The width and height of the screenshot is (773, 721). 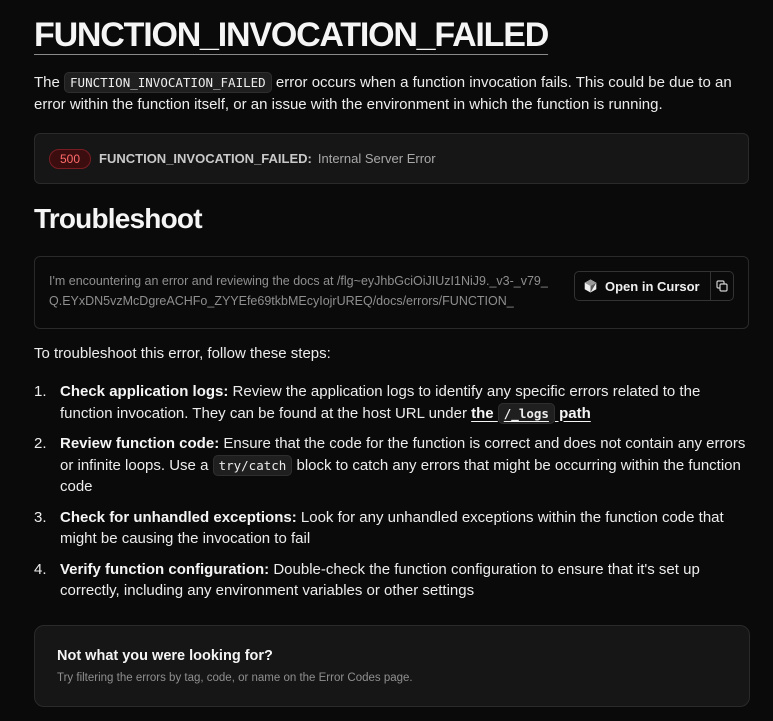 What do you see at coordinates (140, 443) in the screenshot?
I see `step-title: Review function code:` at bounding box center [140, 443].